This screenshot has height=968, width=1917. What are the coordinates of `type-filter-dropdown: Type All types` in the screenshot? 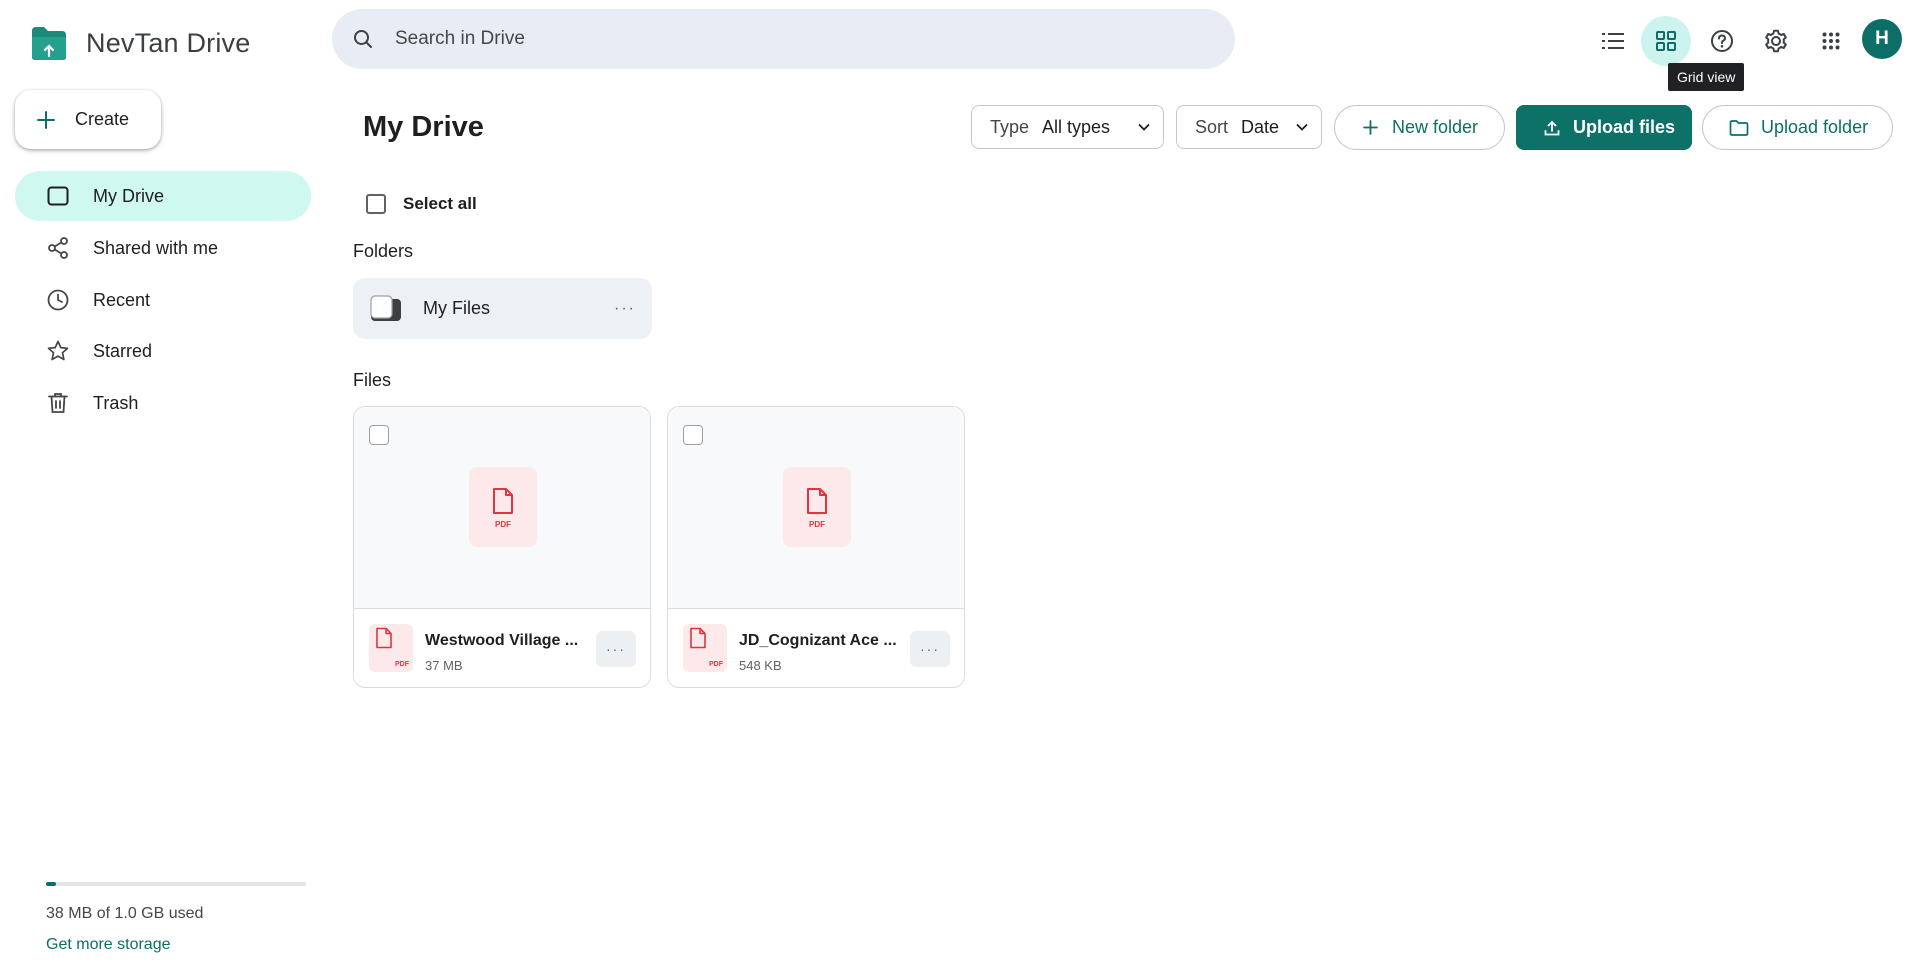 It's located at (1067, 127).